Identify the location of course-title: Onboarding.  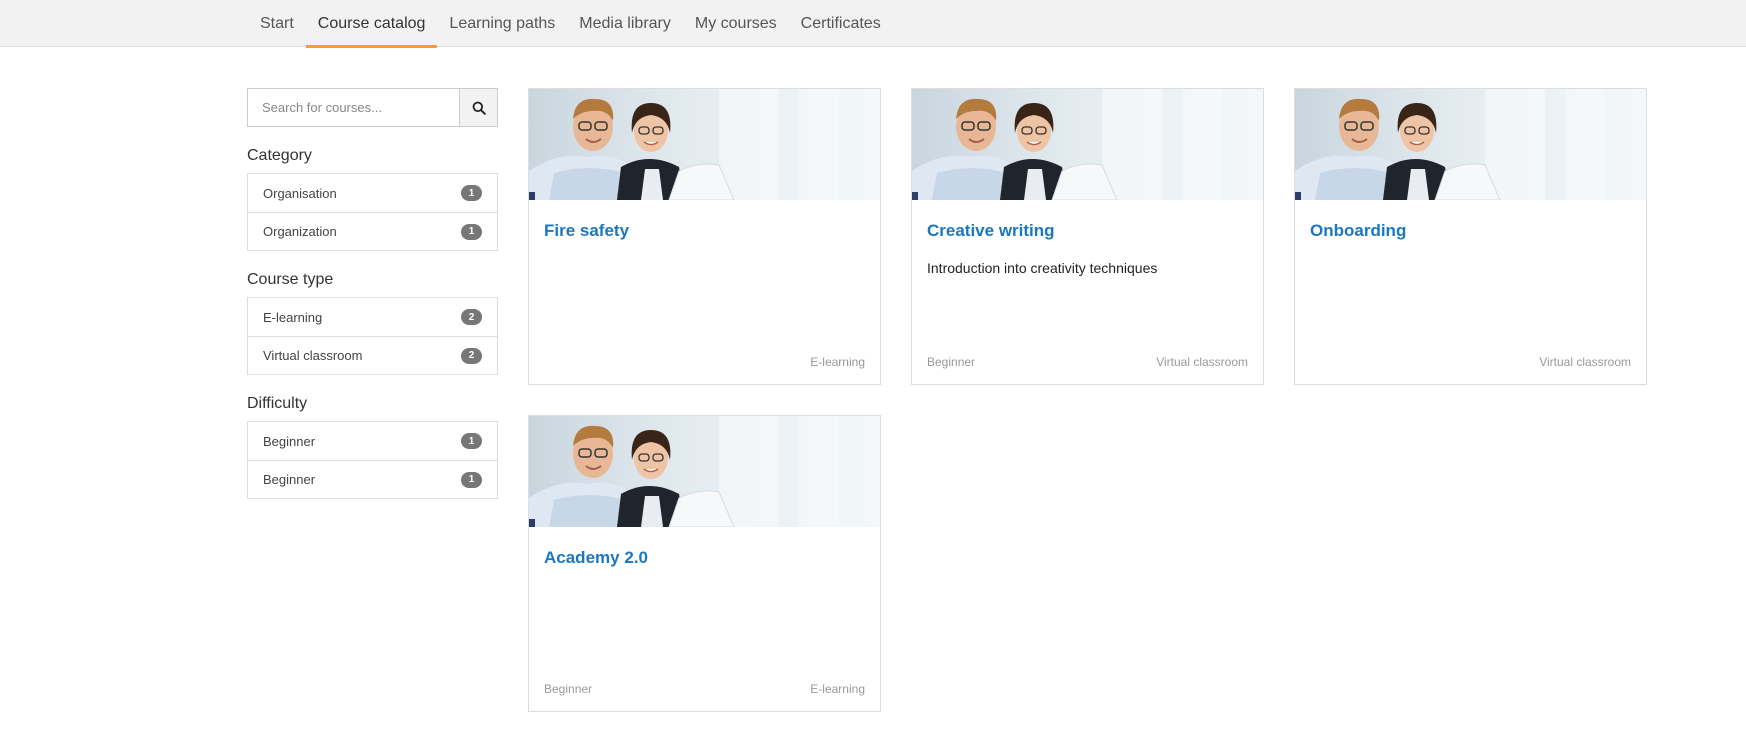
(1358, 231).